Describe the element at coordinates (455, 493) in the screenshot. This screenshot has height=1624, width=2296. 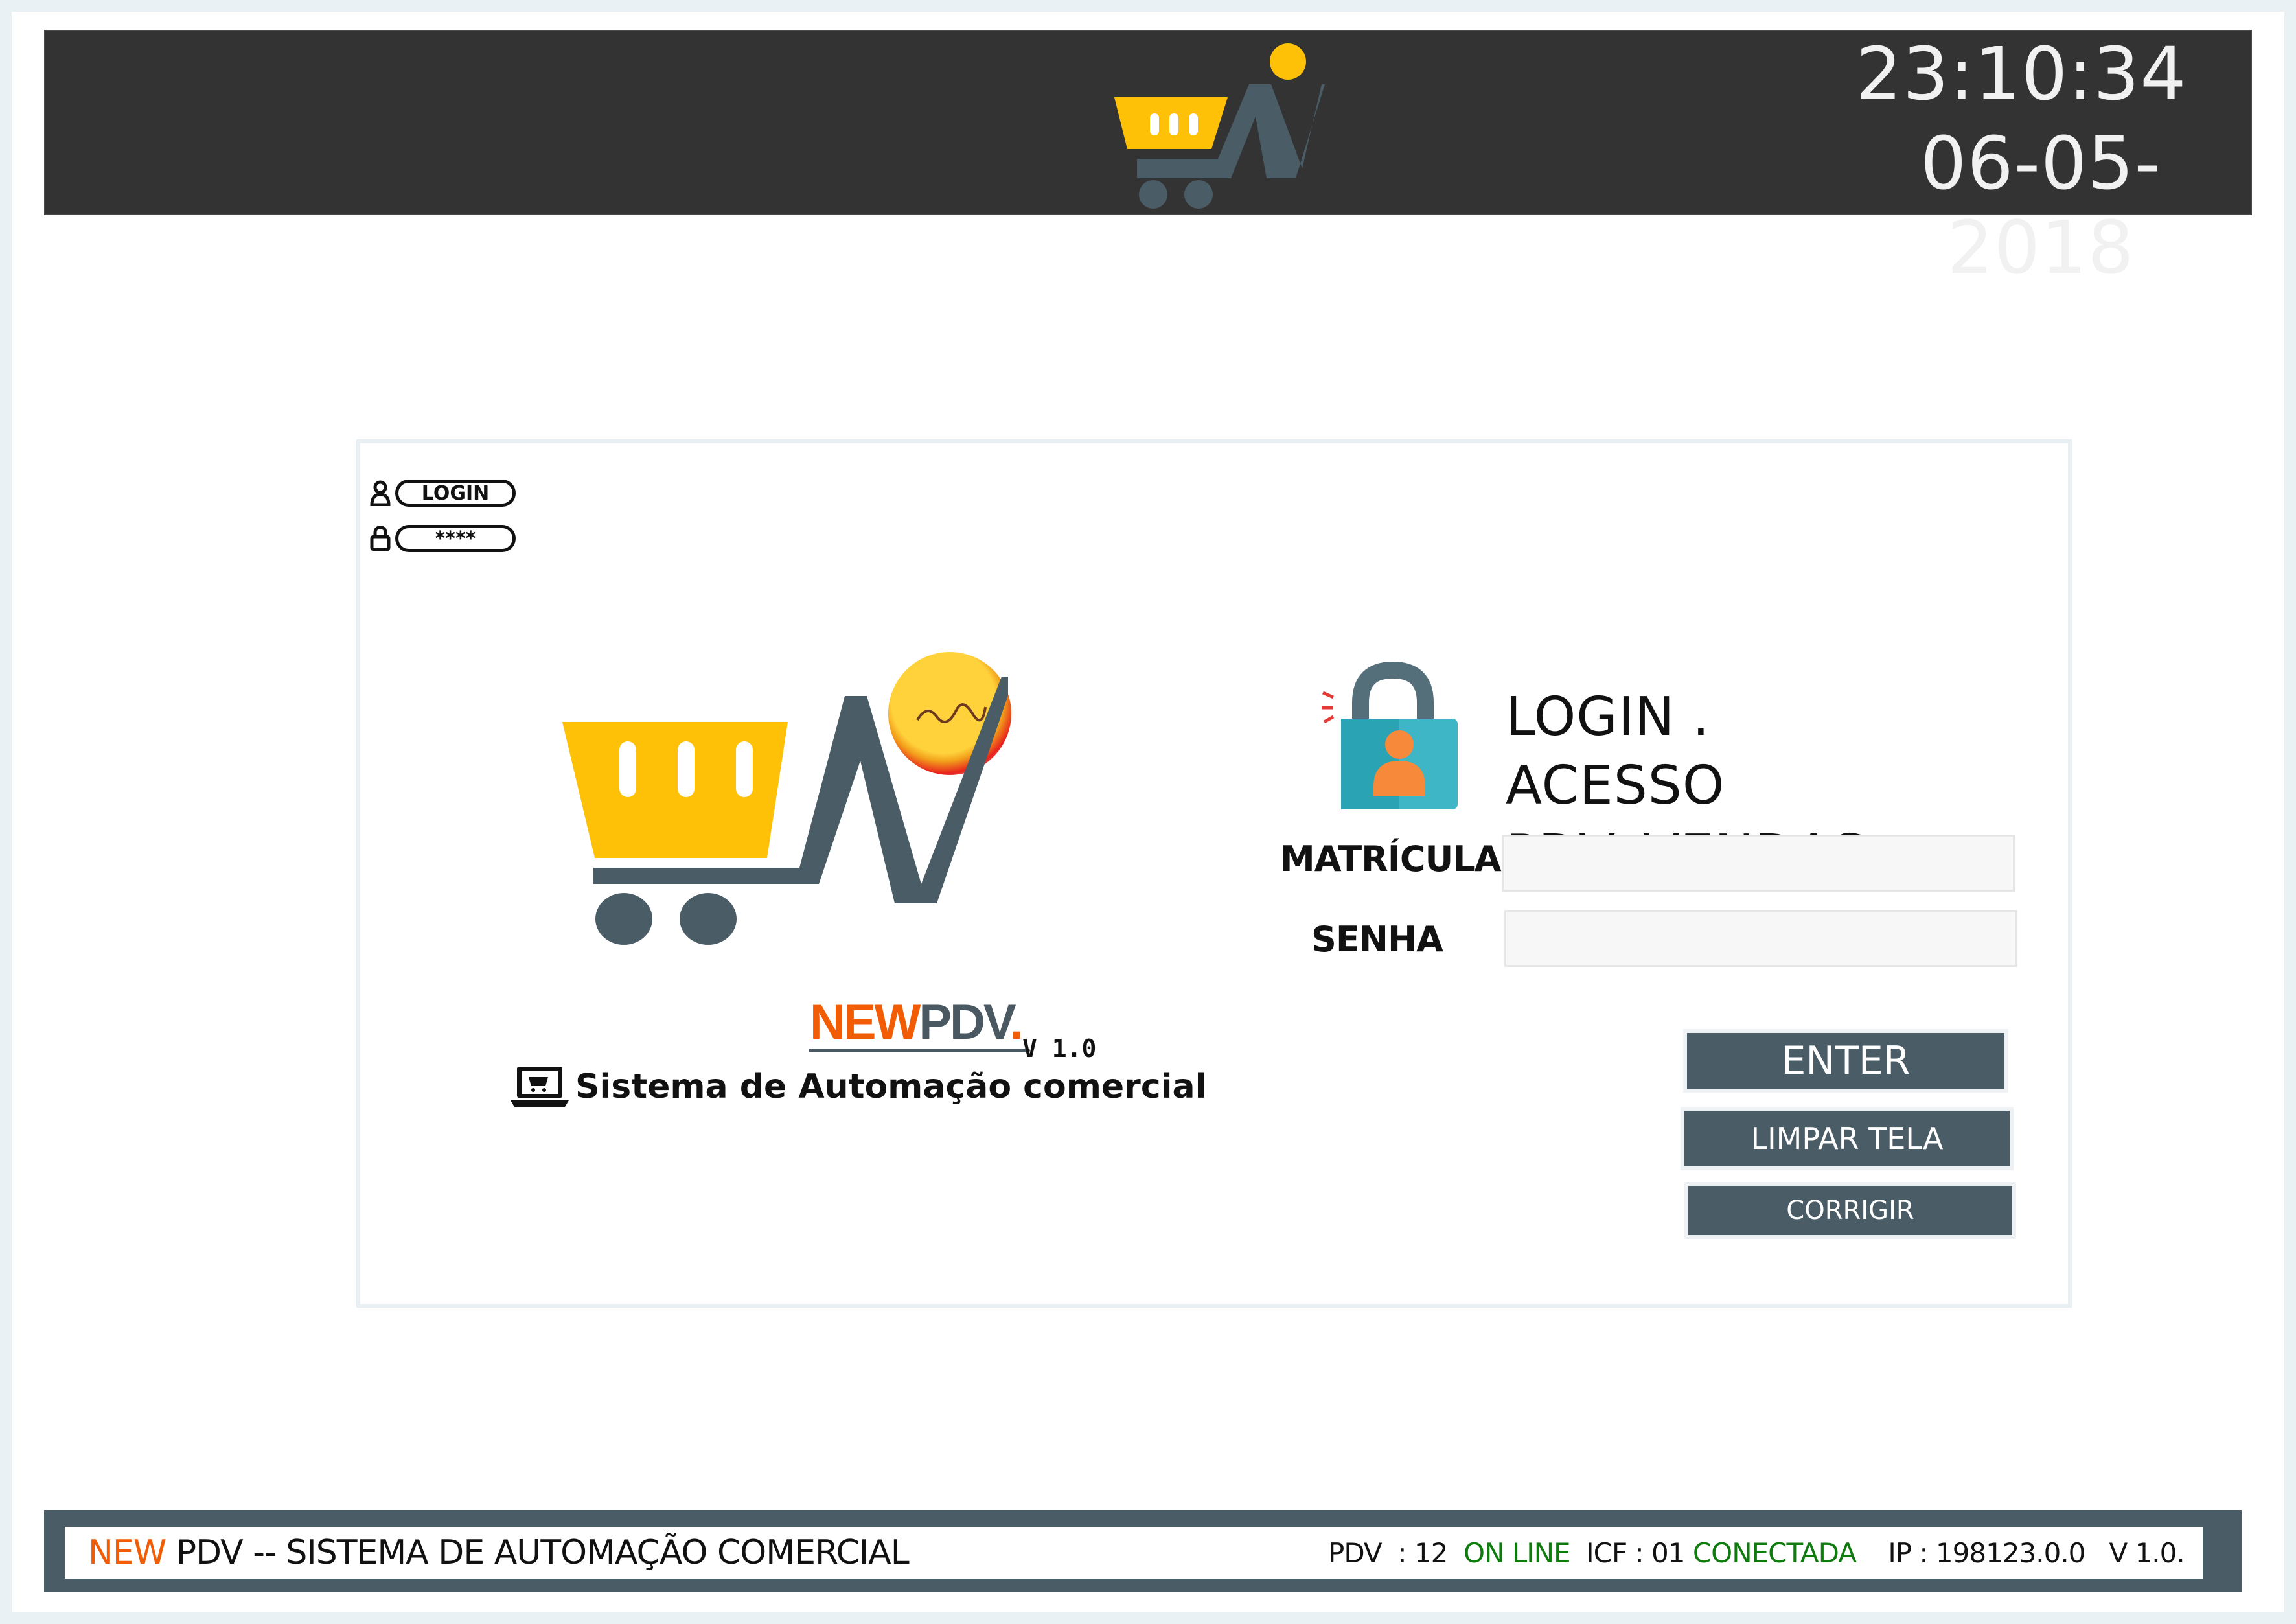
I see `login-hint-pill: LOGIN` at that location.